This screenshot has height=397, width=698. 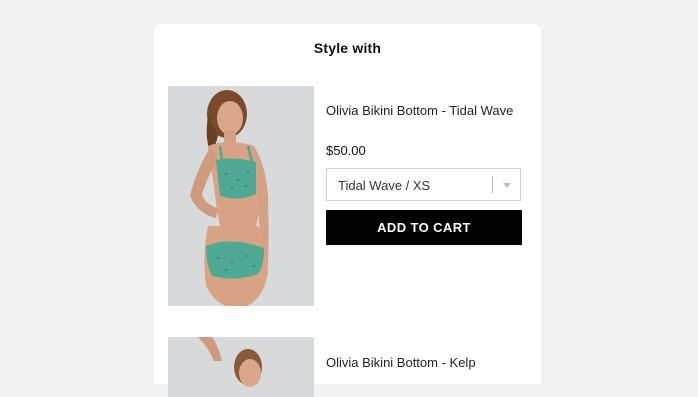 I want to click on chevron-down-icon, so click(x=507, y=185).